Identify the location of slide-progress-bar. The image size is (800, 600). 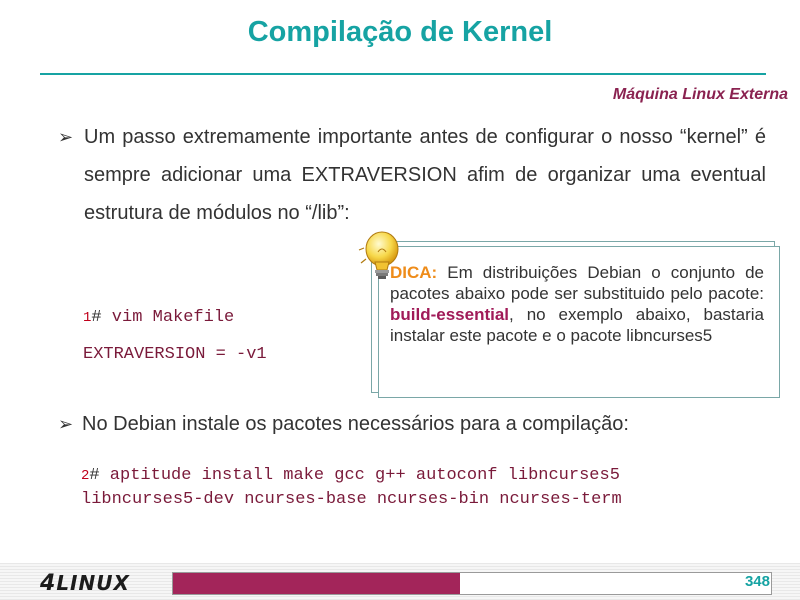
(472, 583).